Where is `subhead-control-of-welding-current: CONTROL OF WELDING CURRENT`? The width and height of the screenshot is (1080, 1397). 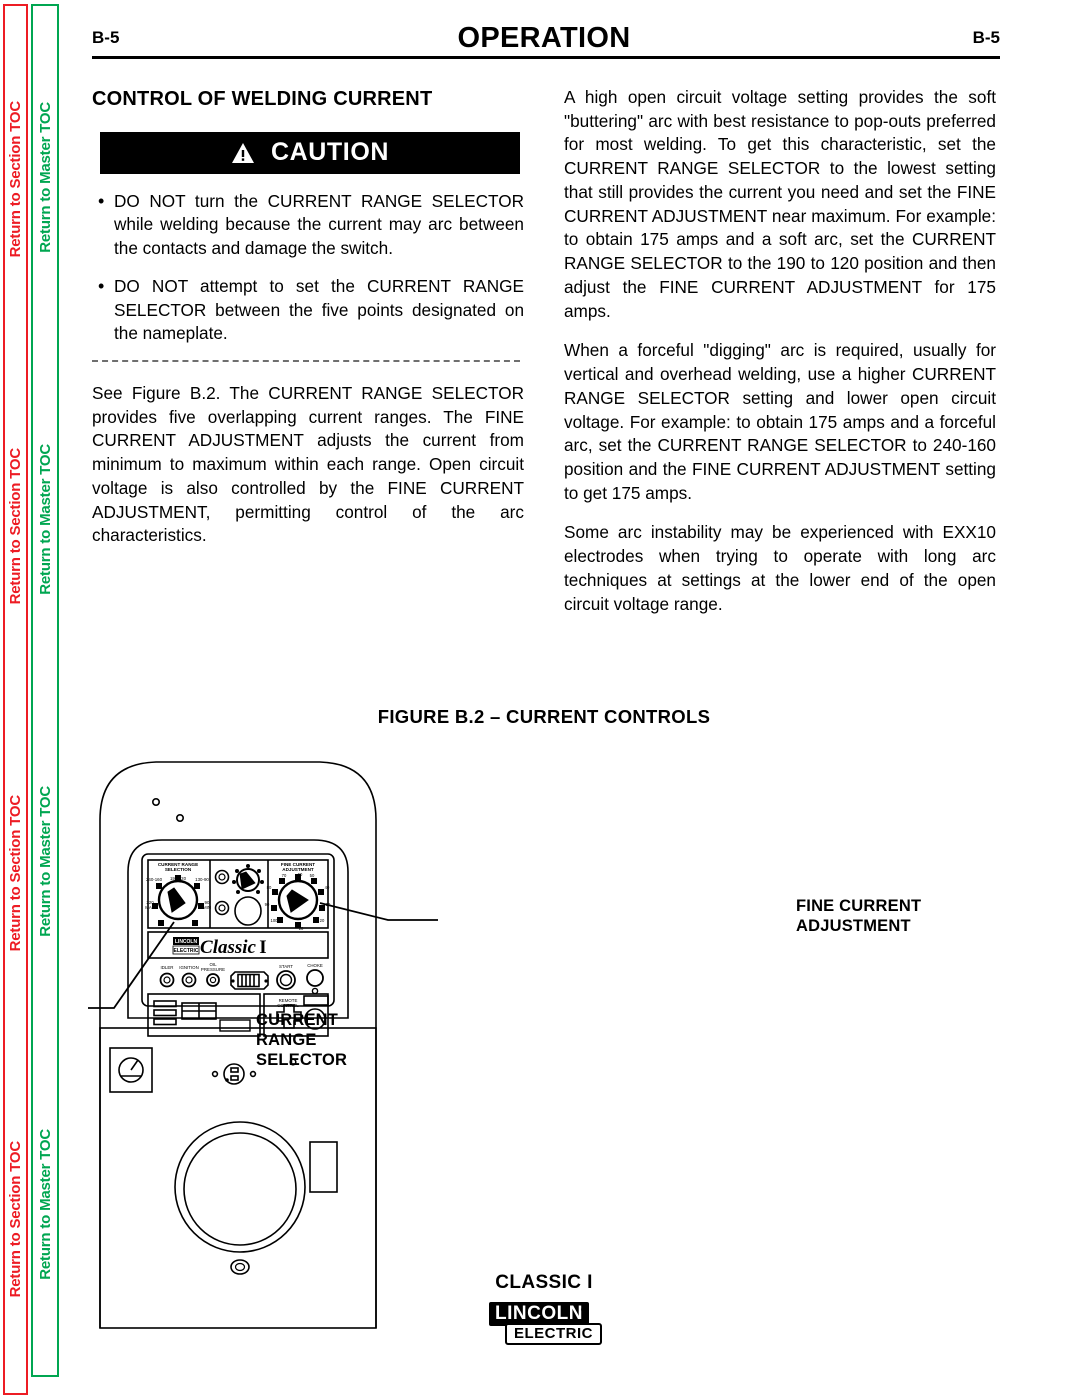 subhead-control-of-welding-current: CONTROL OF WELDING CURRENT is located at coordinates (262, 99).